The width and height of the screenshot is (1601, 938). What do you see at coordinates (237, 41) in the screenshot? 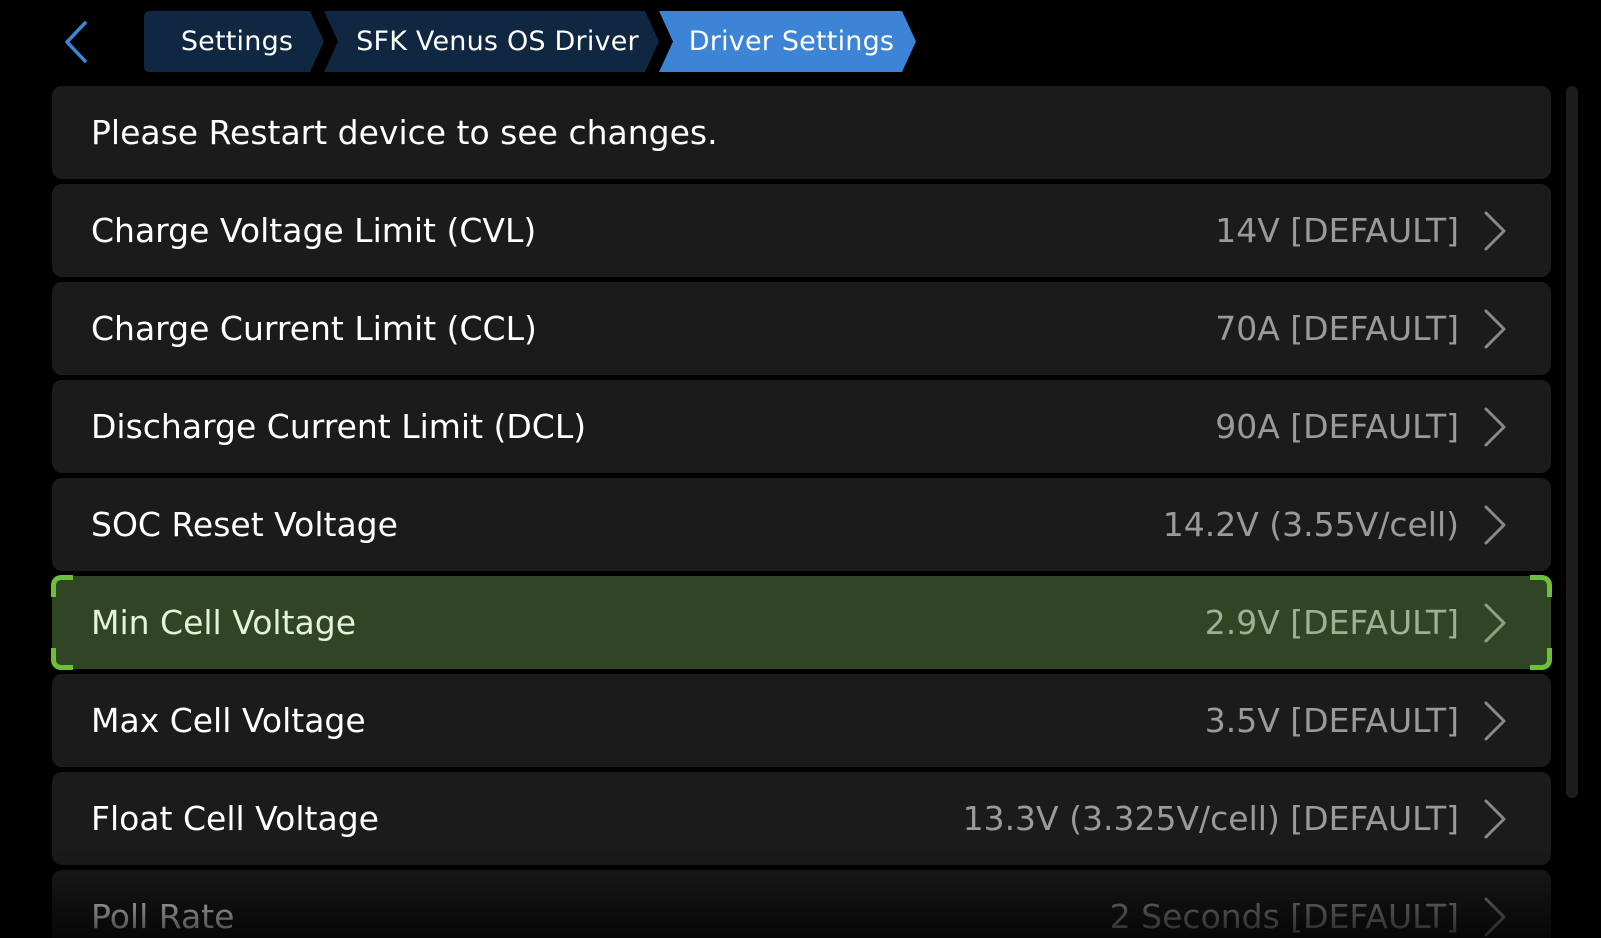
I see `breadcrumb-label: Settings` at bounding box center [237, 41].